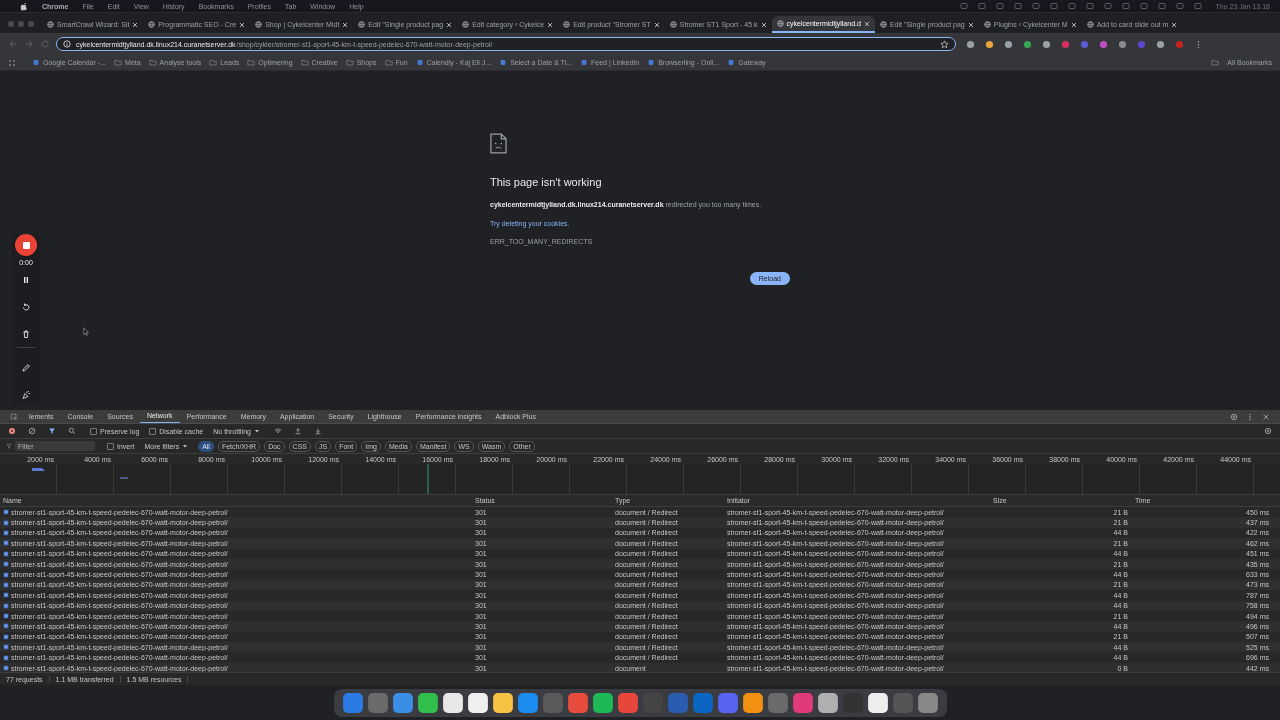  I want to click on mouse-cursor-icon, so click(86, 331).